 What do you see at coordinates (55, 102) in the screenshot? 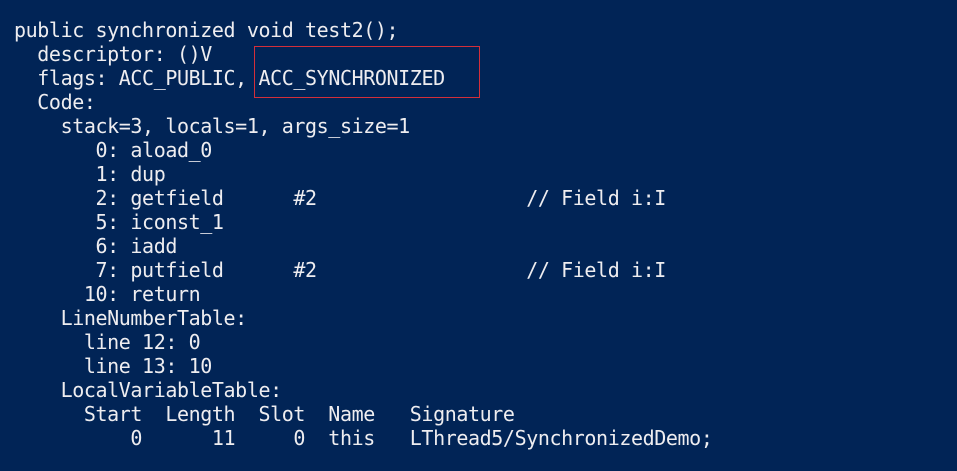
I see `code-label: Code:` at bounding box center [55, 102].